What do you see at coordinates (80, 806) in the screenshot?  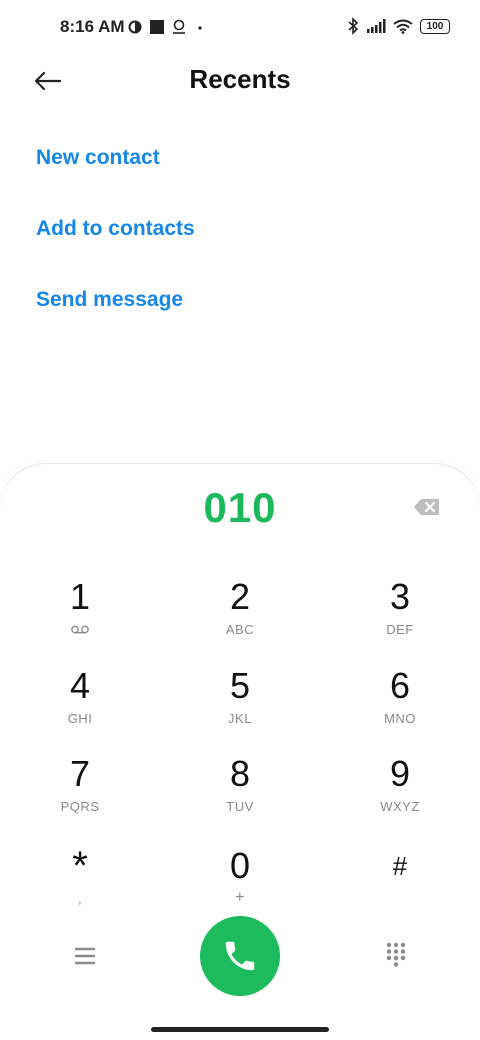 I see `key-letters: PQRS` at bounding box center [80, 806].